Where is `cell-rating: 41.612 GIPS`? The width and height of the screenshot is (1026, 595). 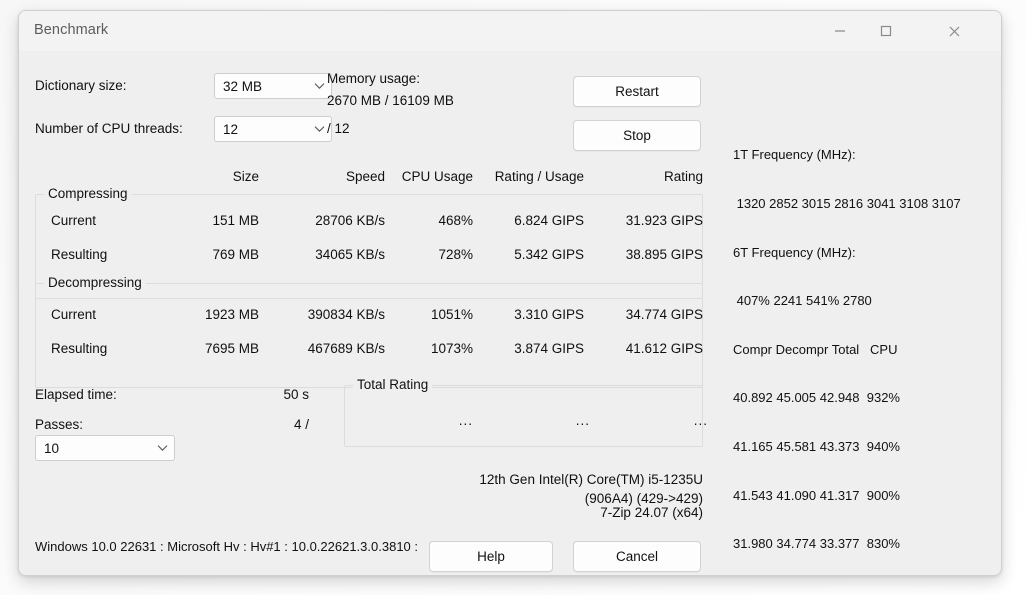
cell-rating: 41.612 GIPS is located at coordinates (664, 348).